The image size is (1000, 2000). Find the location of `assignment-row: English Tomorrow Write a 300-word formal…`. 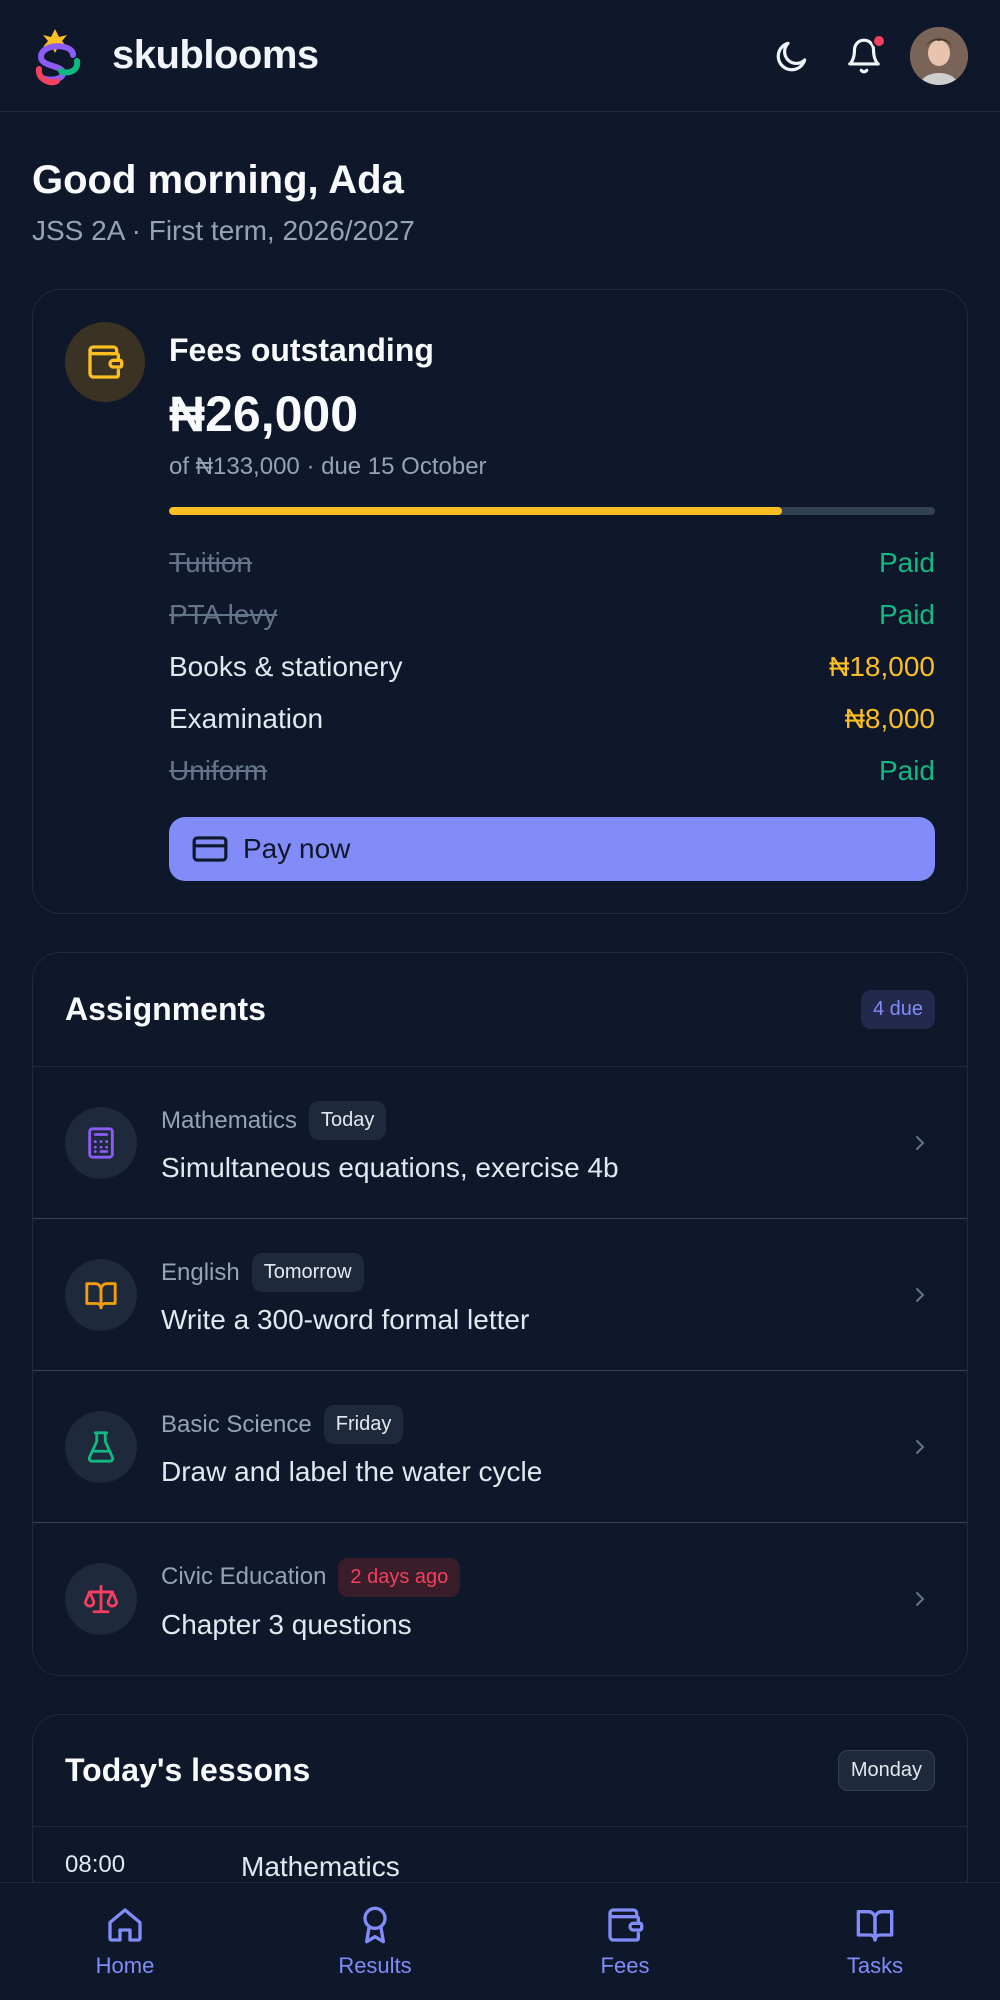

assignment-row: English Tomorrow Write a 300-word formal… is located at coordinates (500, 1295).